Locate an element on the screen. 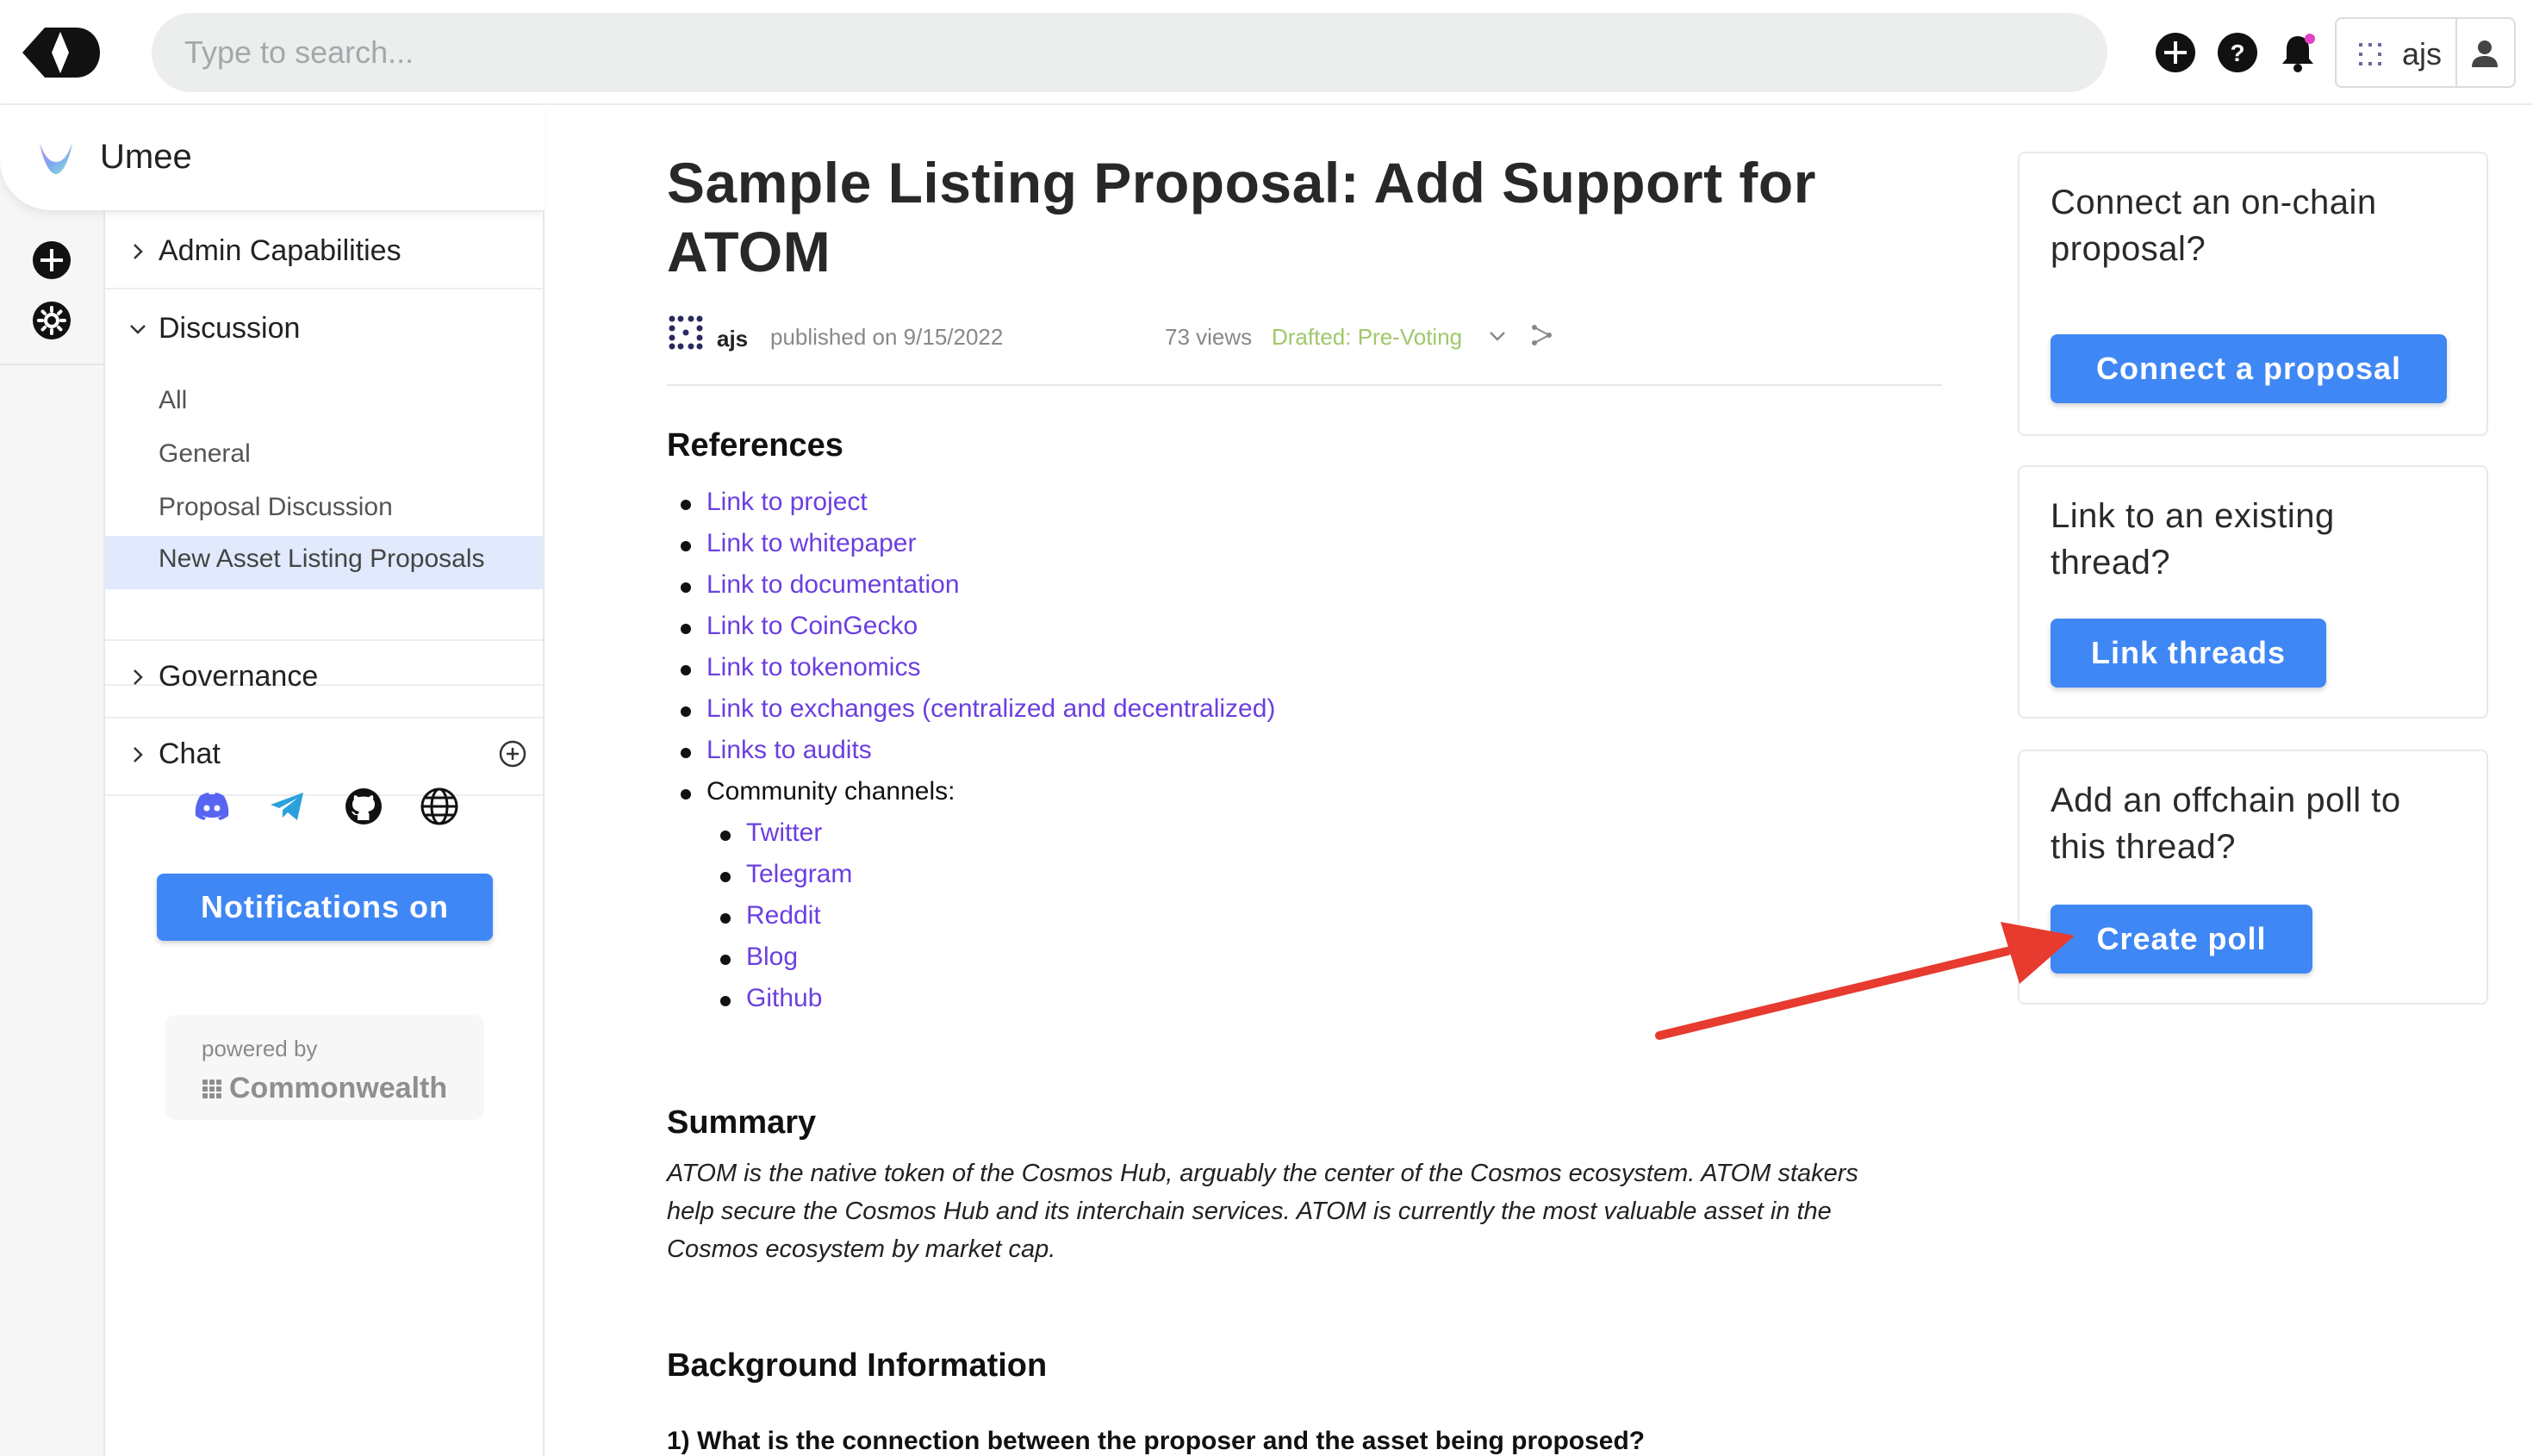  sidebar-section-governance: Governance is located at coordinates (324, 679).